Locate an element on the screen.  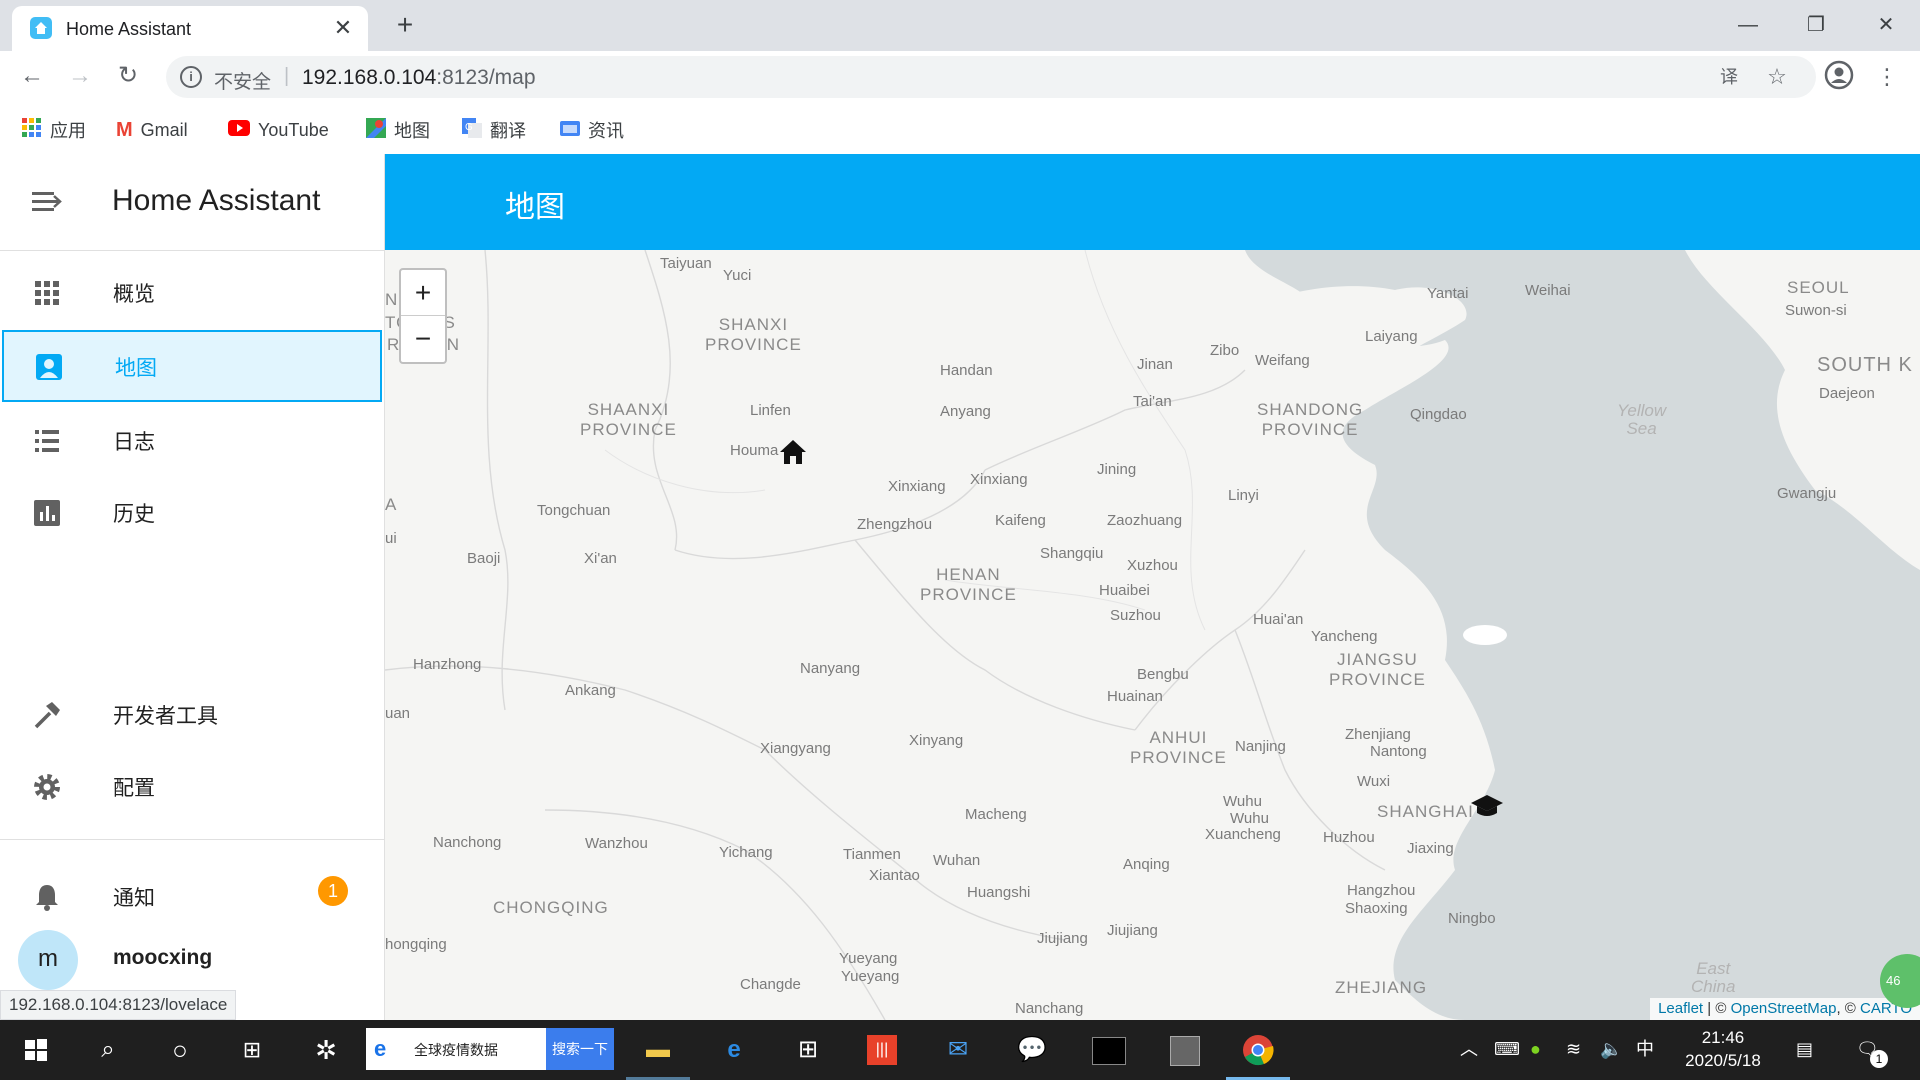
browser-tab: Home Assistant ✕ is located at coordinates (190, 28).